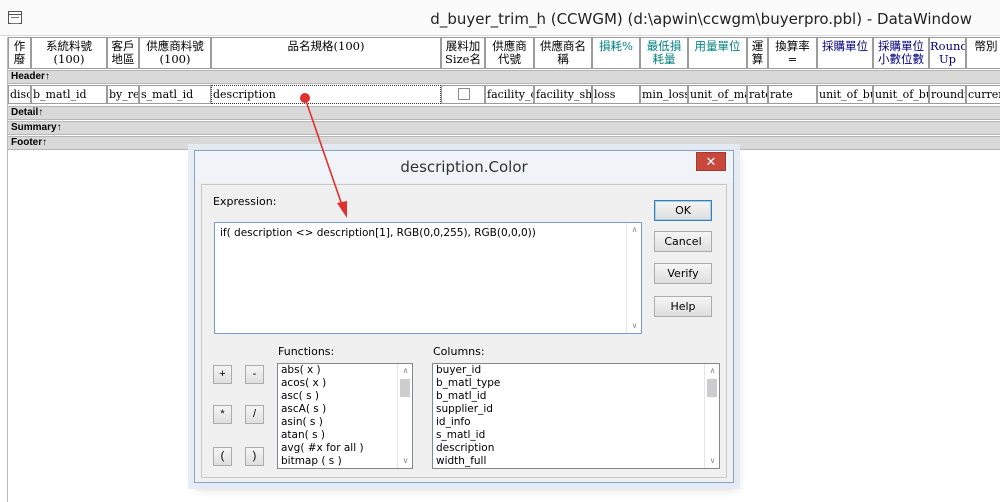 Image resolution: width=1000 pixels, height=502 pixels. What do you see at coordinates (576, 422) in the screenshot?
I see `column-list-item: id_info` at bounding box center [576, 422].